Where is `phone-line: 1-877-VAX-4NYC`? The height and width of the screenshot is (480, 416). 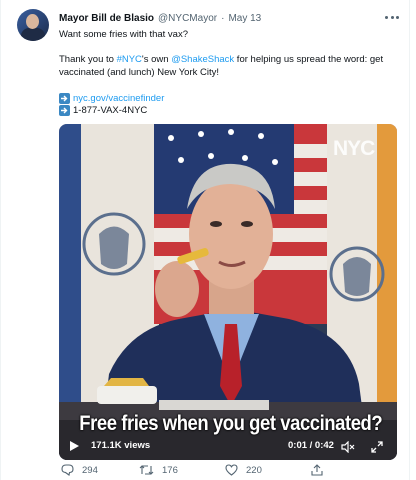
phone-line: 1-877-VAX-4NYC is located at coordinates (103, 110).